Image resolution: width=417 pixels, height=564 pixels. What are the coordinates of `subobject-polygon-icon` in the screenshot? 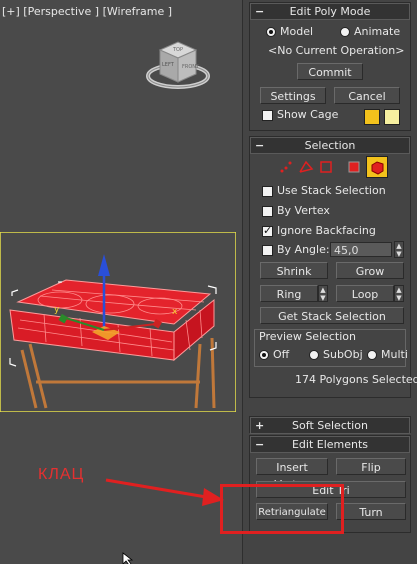 It's located at (354, 167).